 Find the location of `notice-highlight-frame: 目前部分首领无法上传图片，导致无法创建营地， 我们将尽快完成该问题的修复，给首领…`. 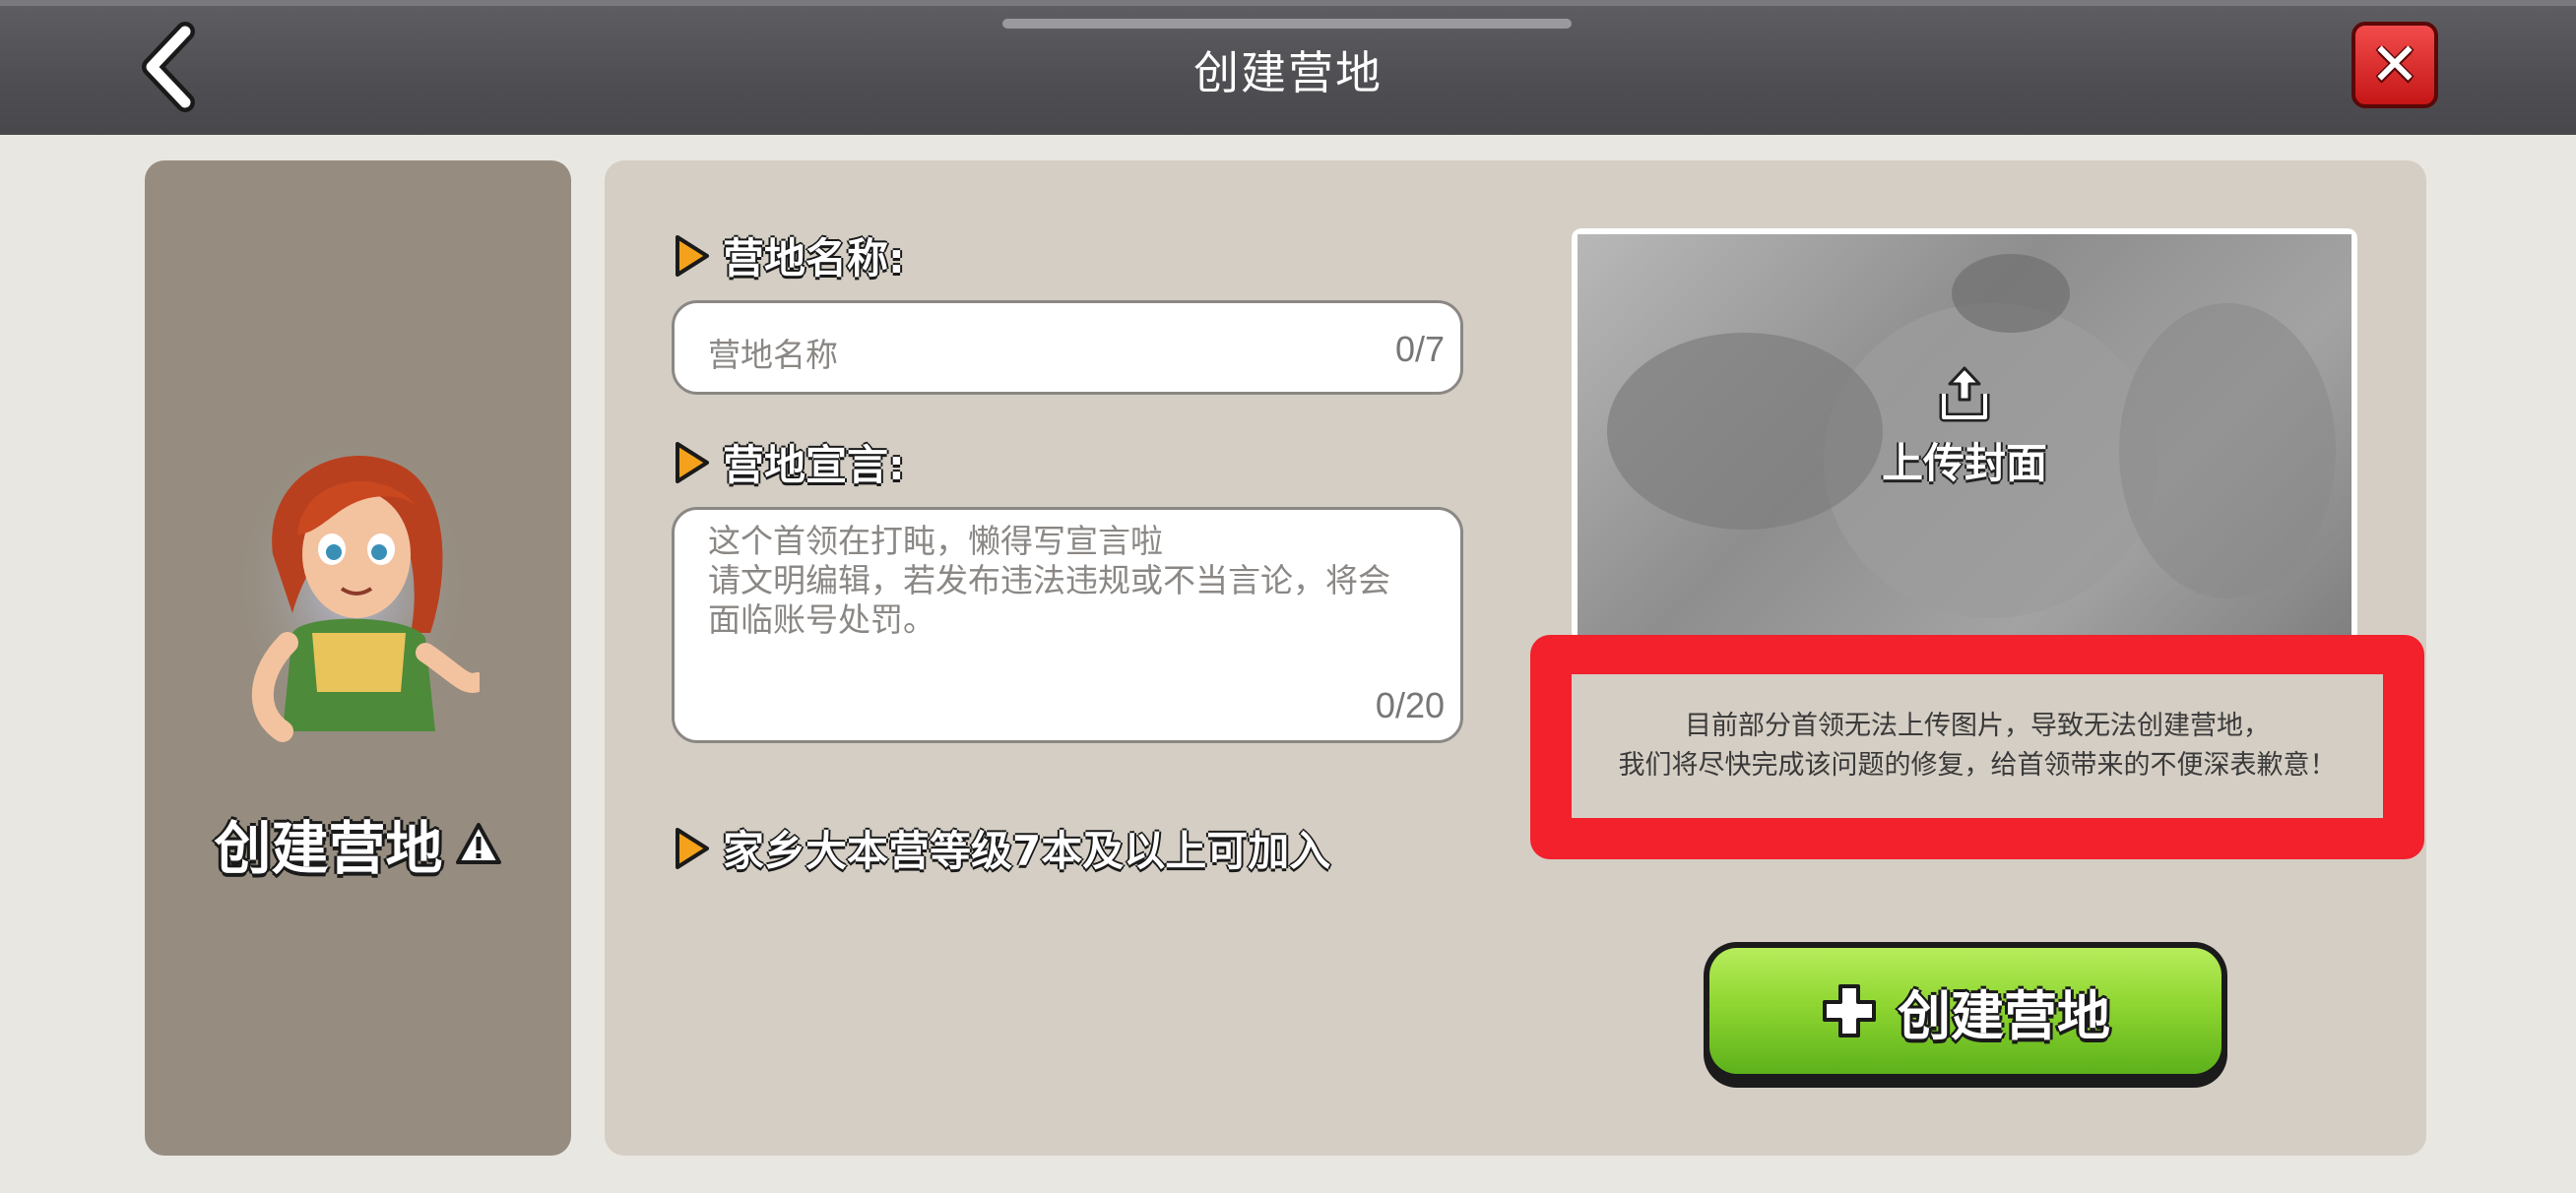

notice-highlight-frame: 目前部分首领无法上传图片，导致无法创建营地， 我们将尽快完成该问题的修复，给首领… is located at coordinates (1977, 747).